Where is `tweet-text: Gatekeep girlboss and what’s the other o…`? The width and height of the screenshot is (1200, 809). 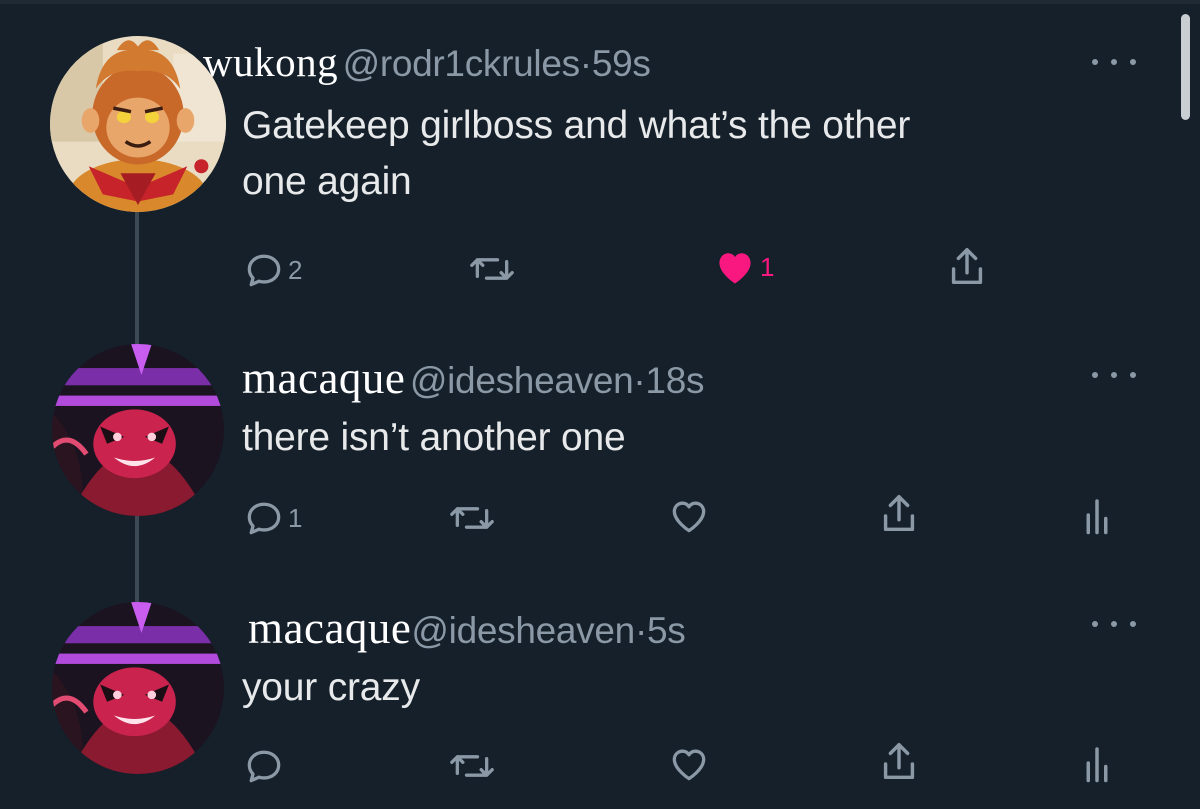 tweet-text: Gatekeep girlboss and what’s the other o… is located at coordinates (576, 154).